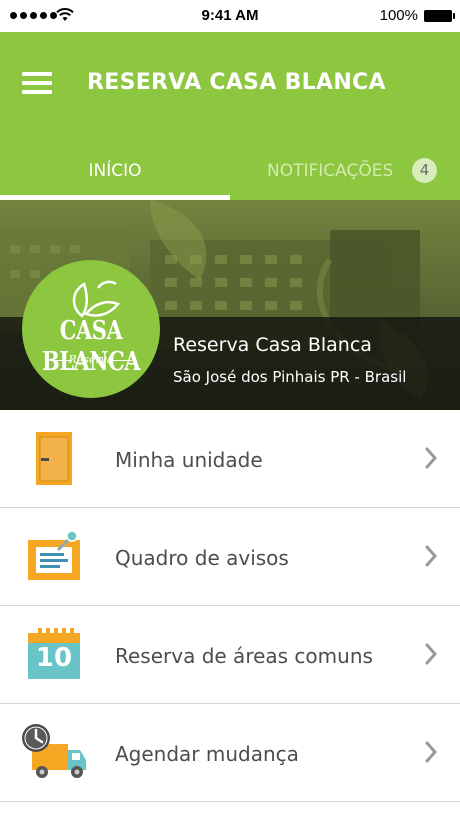 The height and width of the screenshot is (818, 460). What do you see at coordinates (398, 15) in the screenshot?
I see `battery-percent: 100%` at bounding box center [398, 15].